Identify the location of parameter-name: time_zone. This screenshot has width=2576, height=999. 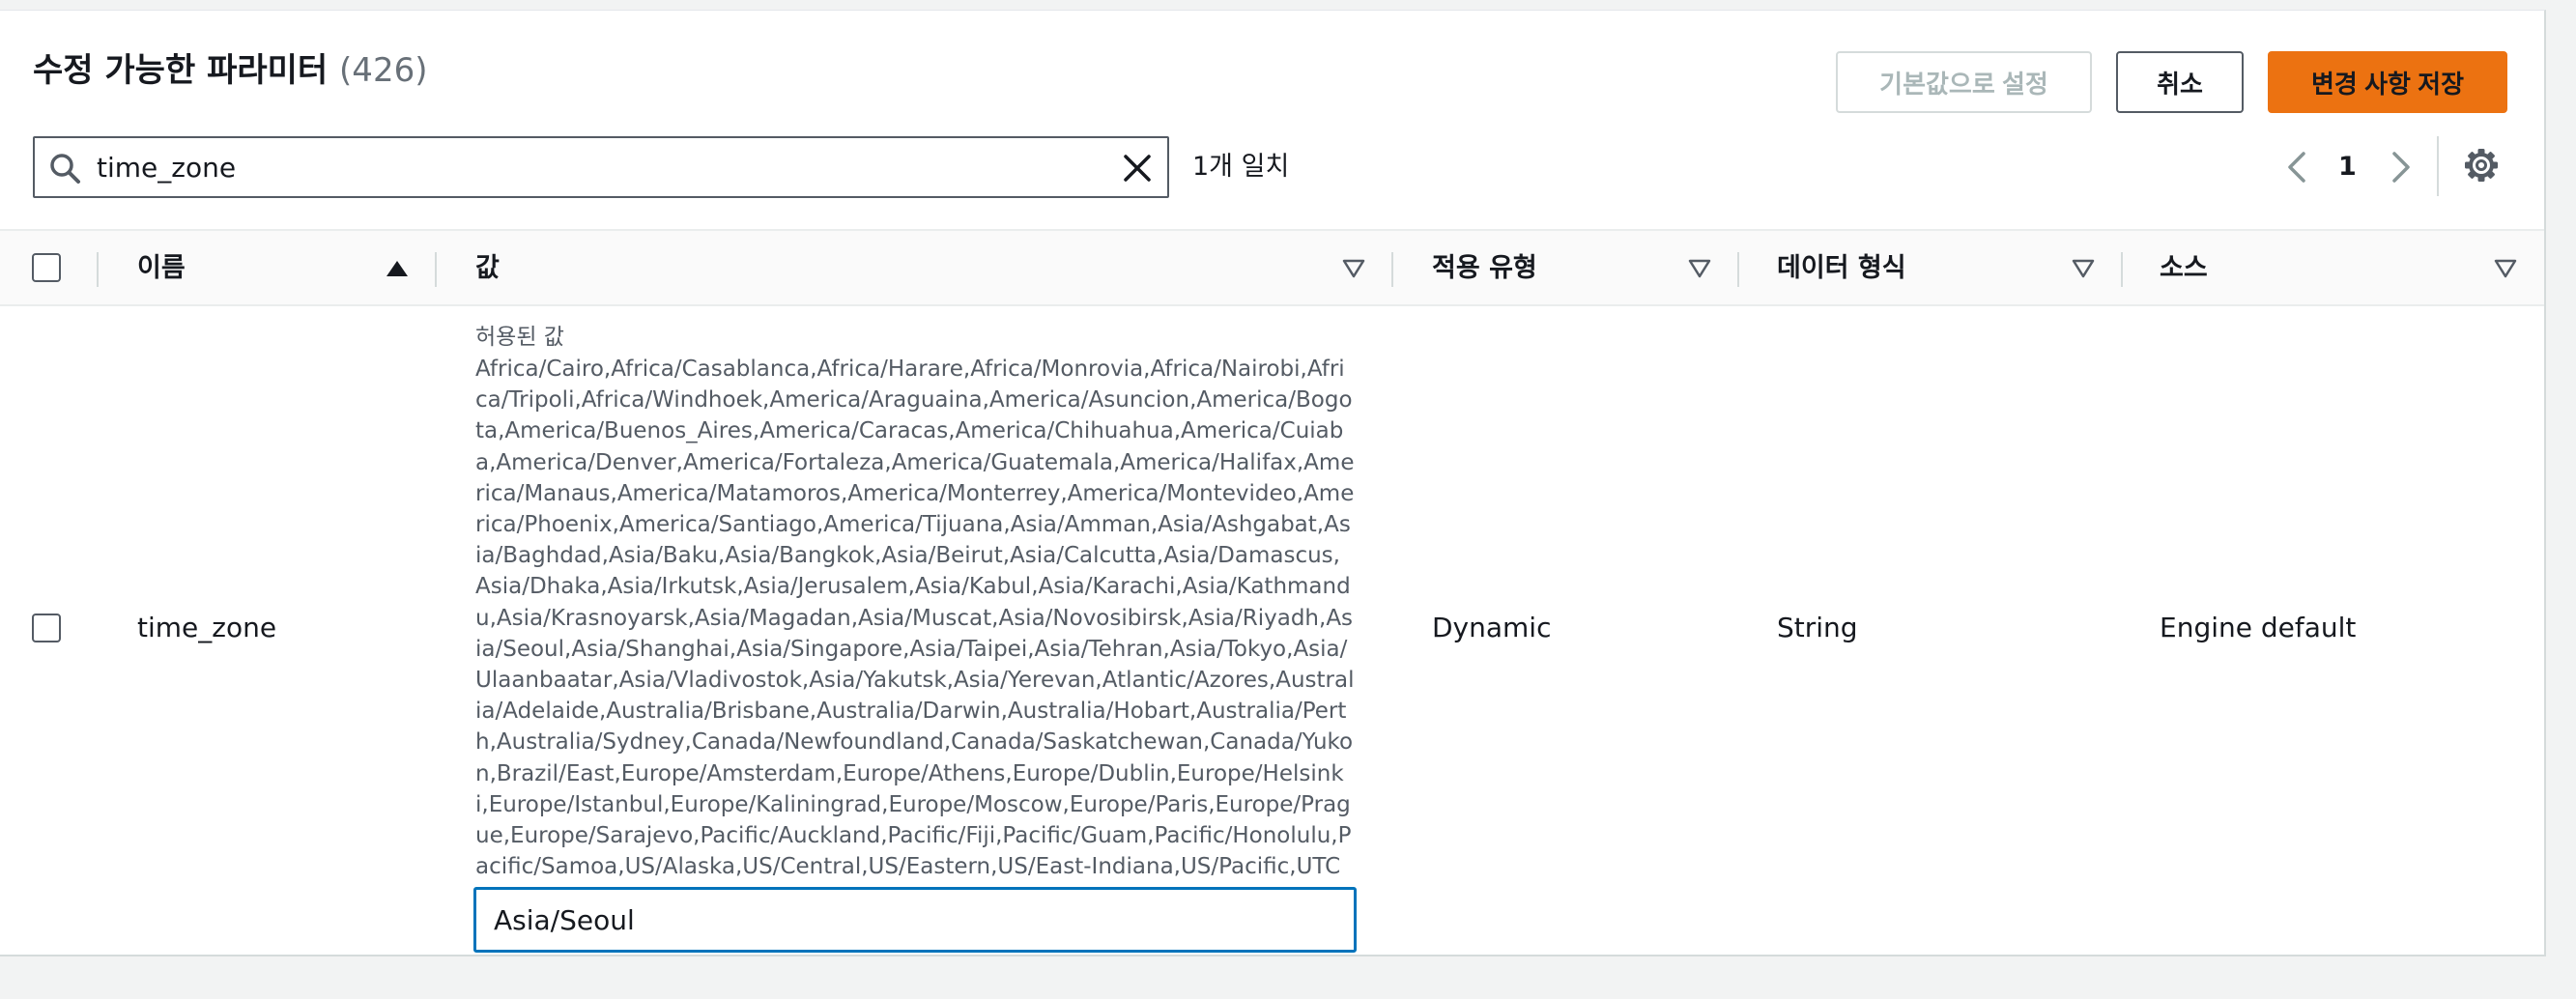
(207, 627).